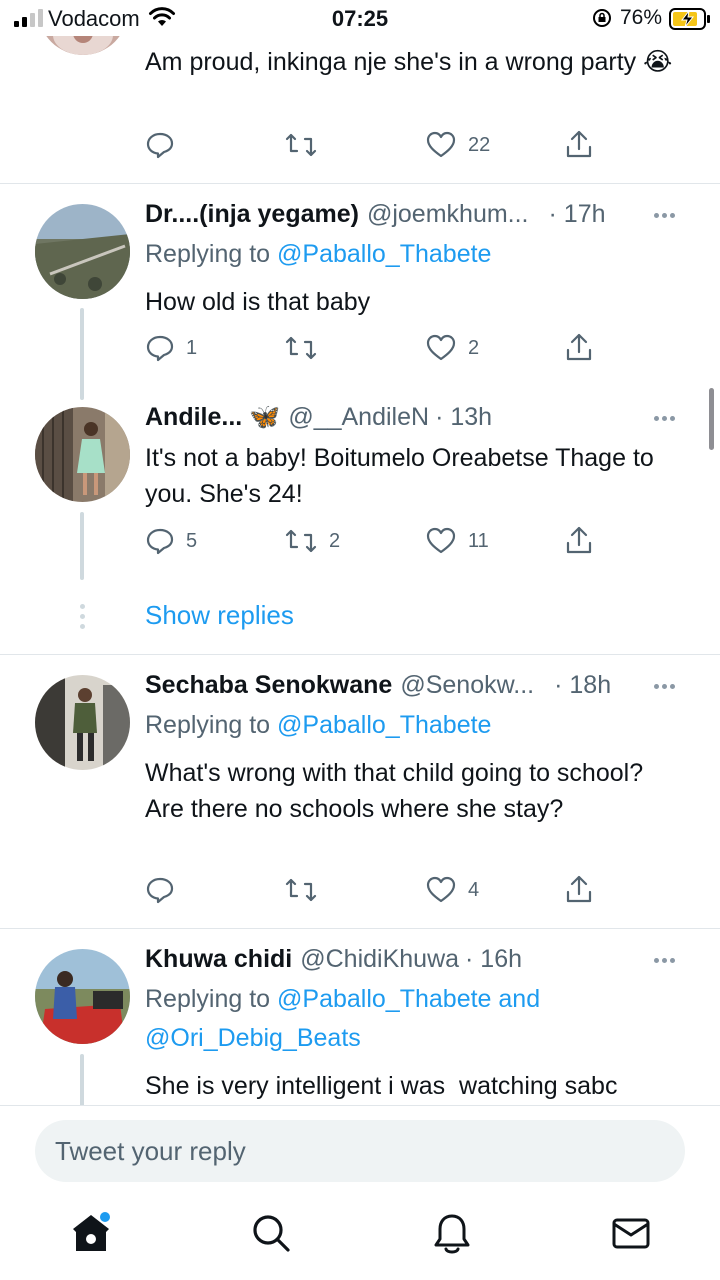 This screenshot has height=1280, width=720. I want to click on tweet-header: Khuwa chidi @ChidiKhuwa · 16h, so click(333, 959).